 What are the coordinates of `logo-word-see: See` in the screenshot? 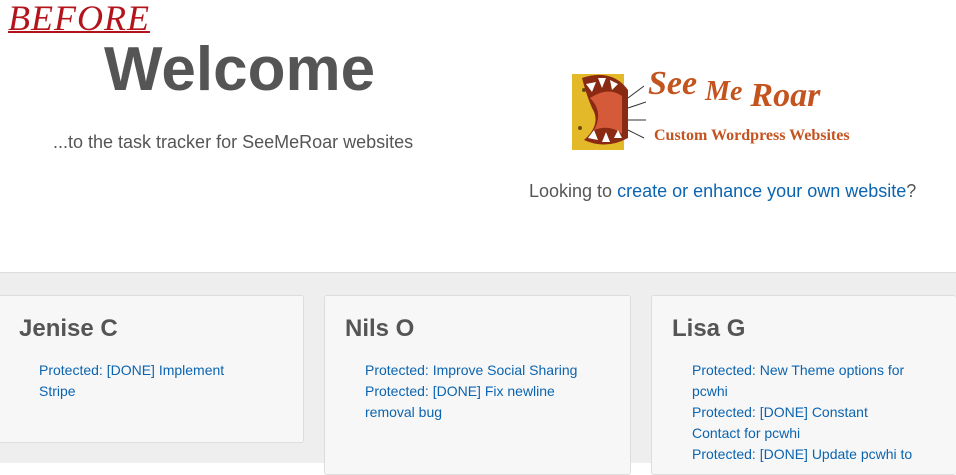 It's located at (673, 83).